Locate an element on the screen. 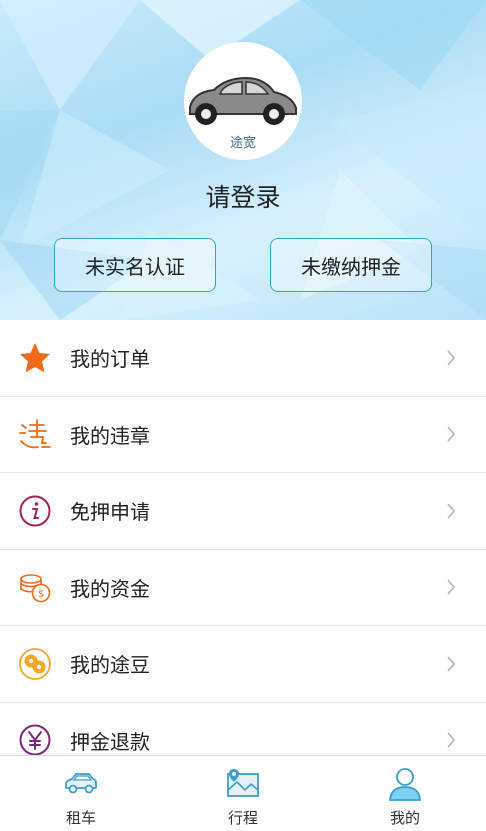  avatar-name: 途宽 is located at coordinates (242, 143).